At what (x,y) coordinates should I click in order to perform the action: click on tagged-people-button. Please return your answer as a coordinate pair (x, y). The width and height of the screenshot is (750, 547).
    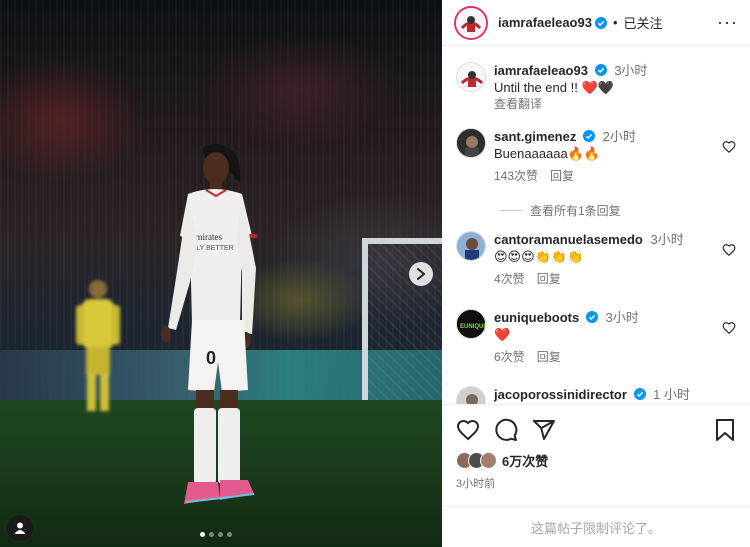
    Looking at the image, I should click on (20, 528).